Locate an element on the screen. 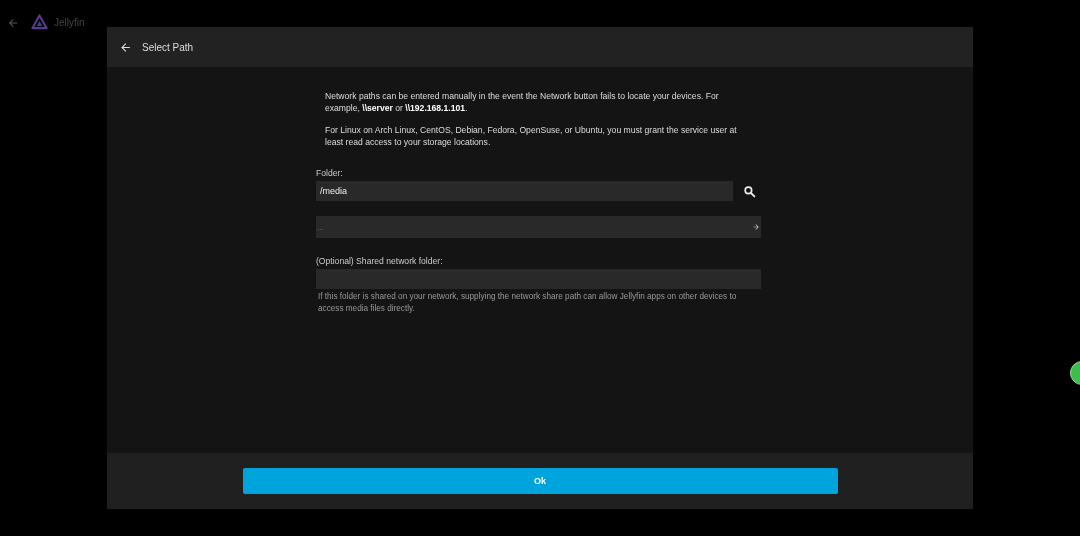 The width and height of the screenshot is (1080, 536). logo-icon is located at coordinates (39, 22).